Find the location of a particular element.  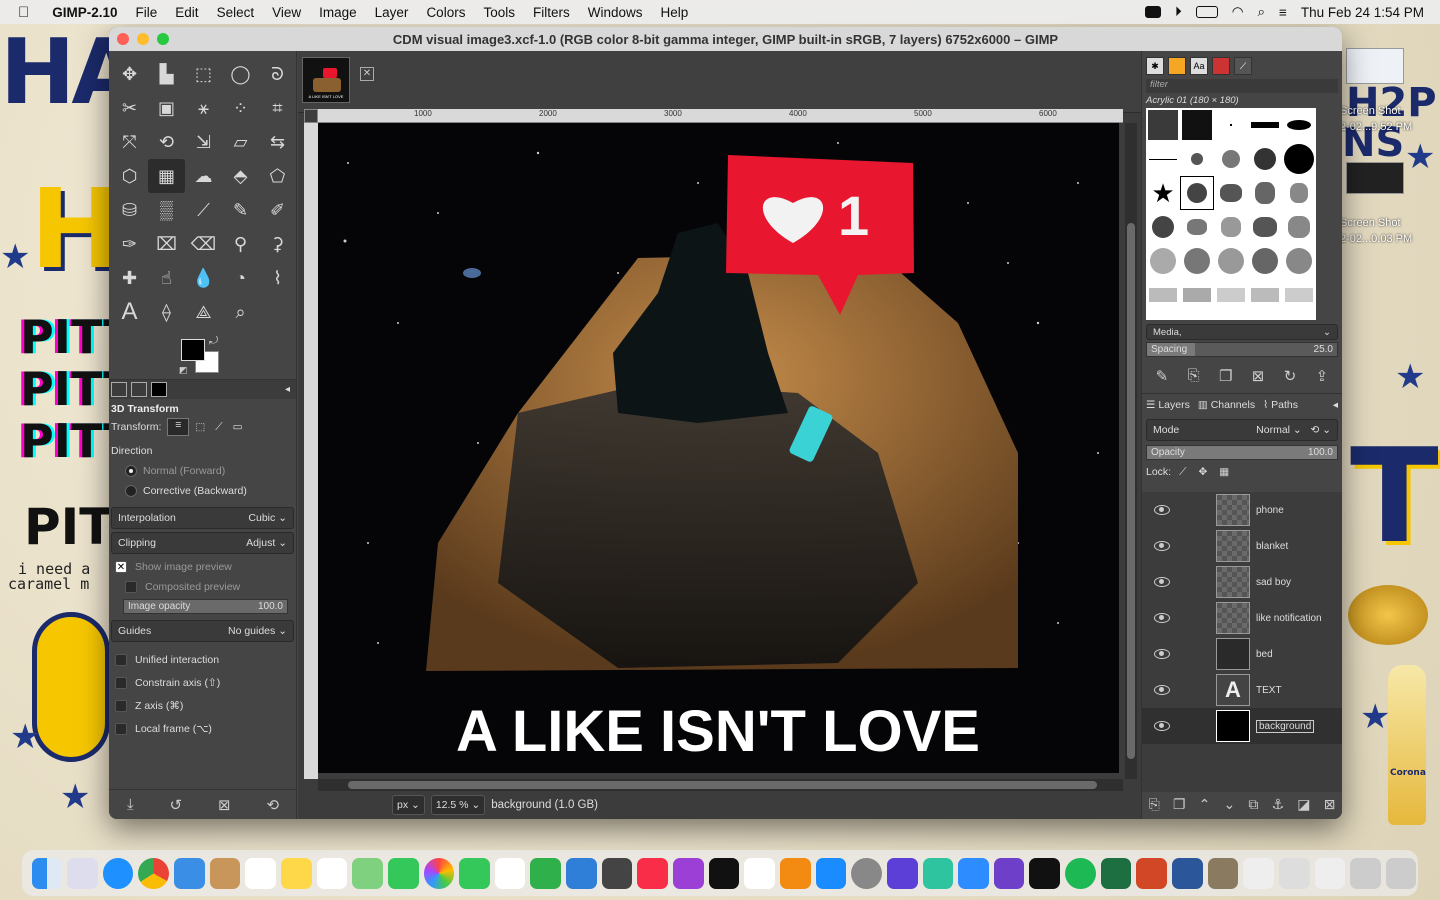

image-opacity-slider: Image opacity 100.0 is located at coordinates (205, 606).